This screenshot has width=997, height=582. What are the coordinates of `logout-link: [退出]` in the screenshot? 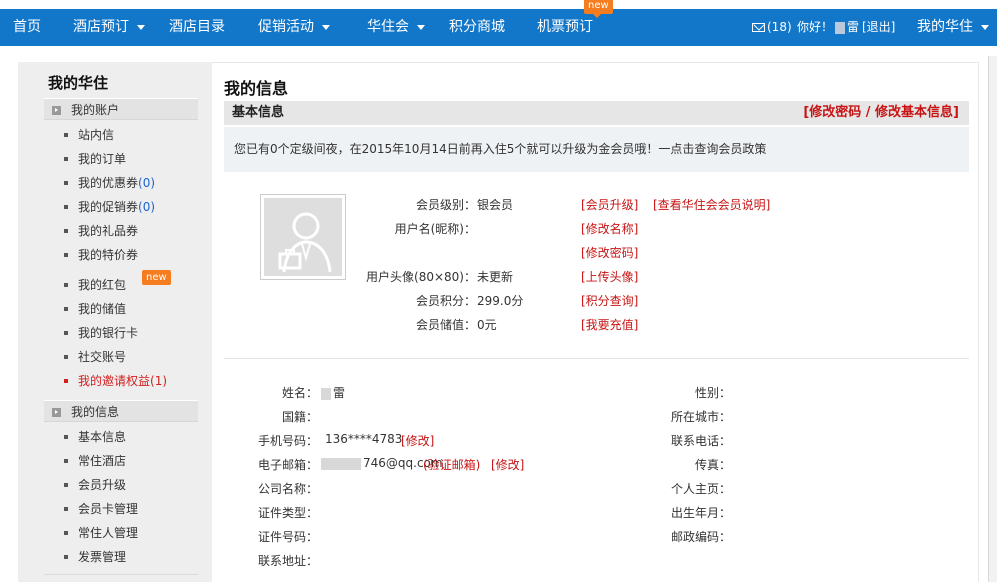 It's located at (878, 27).